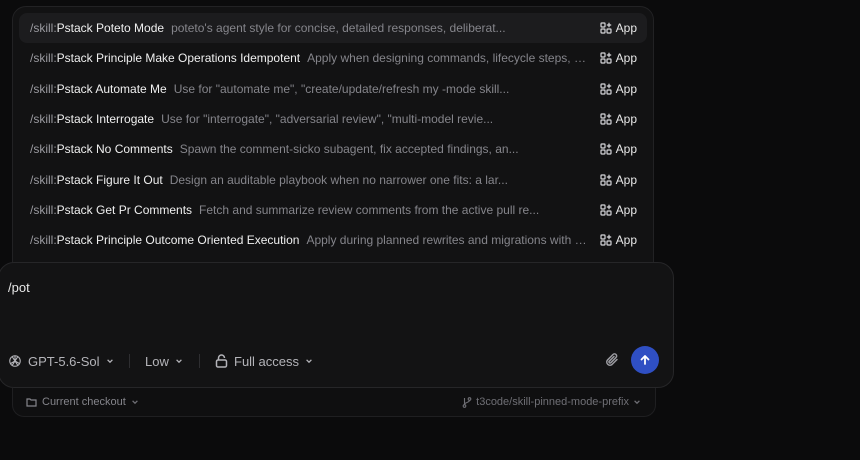  What do you see at coordinates (110, 28) in the screenshot?
I see `skill-name: Pstack Poteto Mode` at bounding box center [110, 28].